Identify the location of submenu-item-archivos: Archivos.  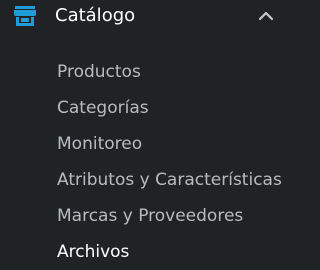
(142, 252).